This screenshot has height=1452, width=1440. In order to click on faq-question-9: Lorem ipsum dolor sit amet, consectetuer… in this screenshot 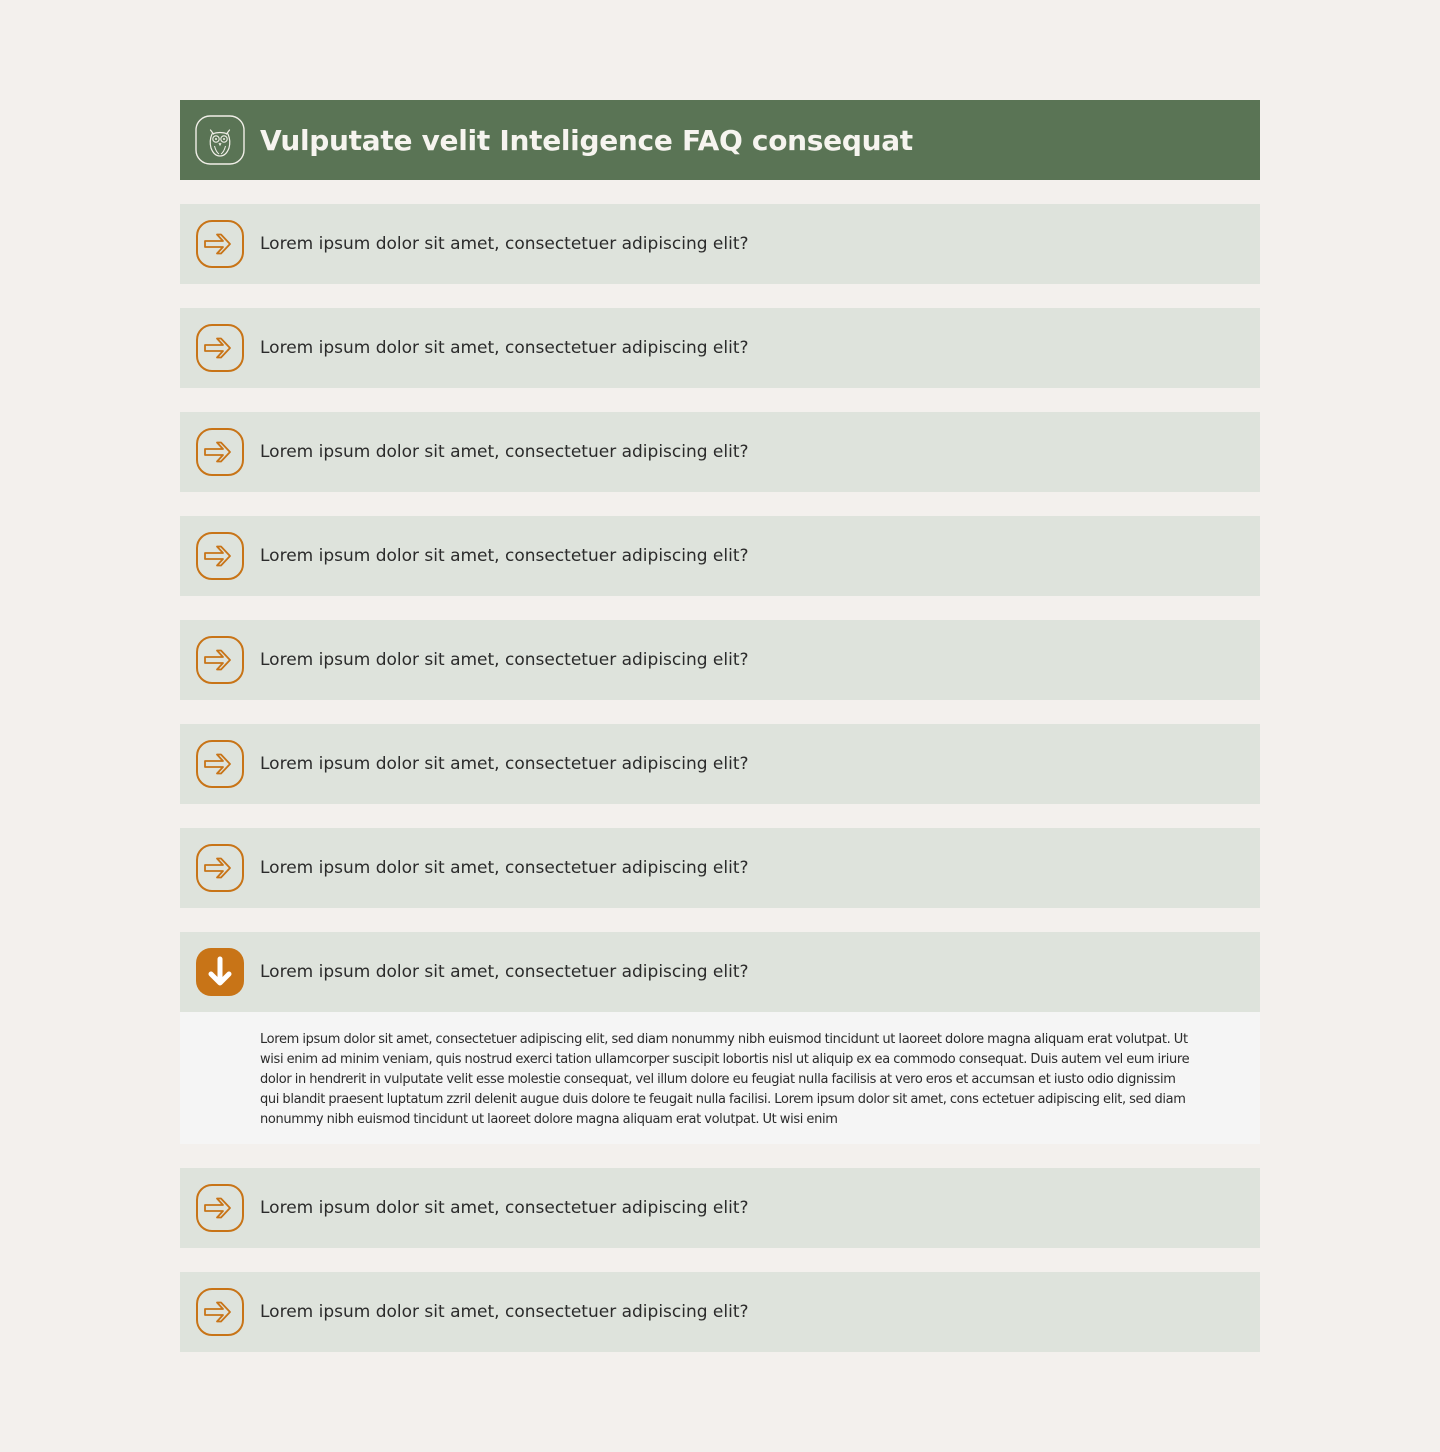, I will do `click(720, 1208)`.